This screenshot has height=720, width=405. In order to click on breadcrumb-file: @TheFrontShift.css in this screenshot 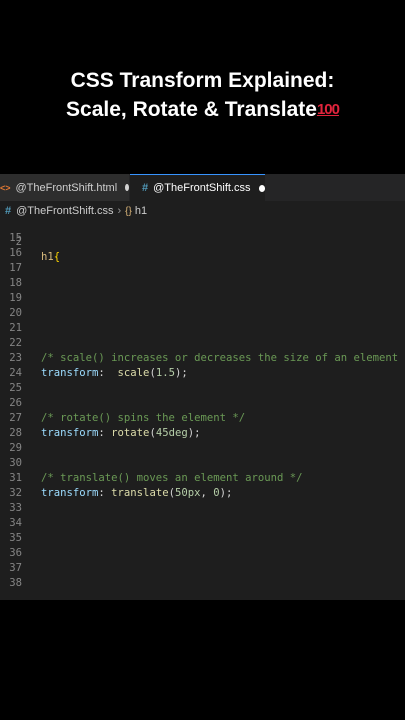, I will do `click(64, 211)`.